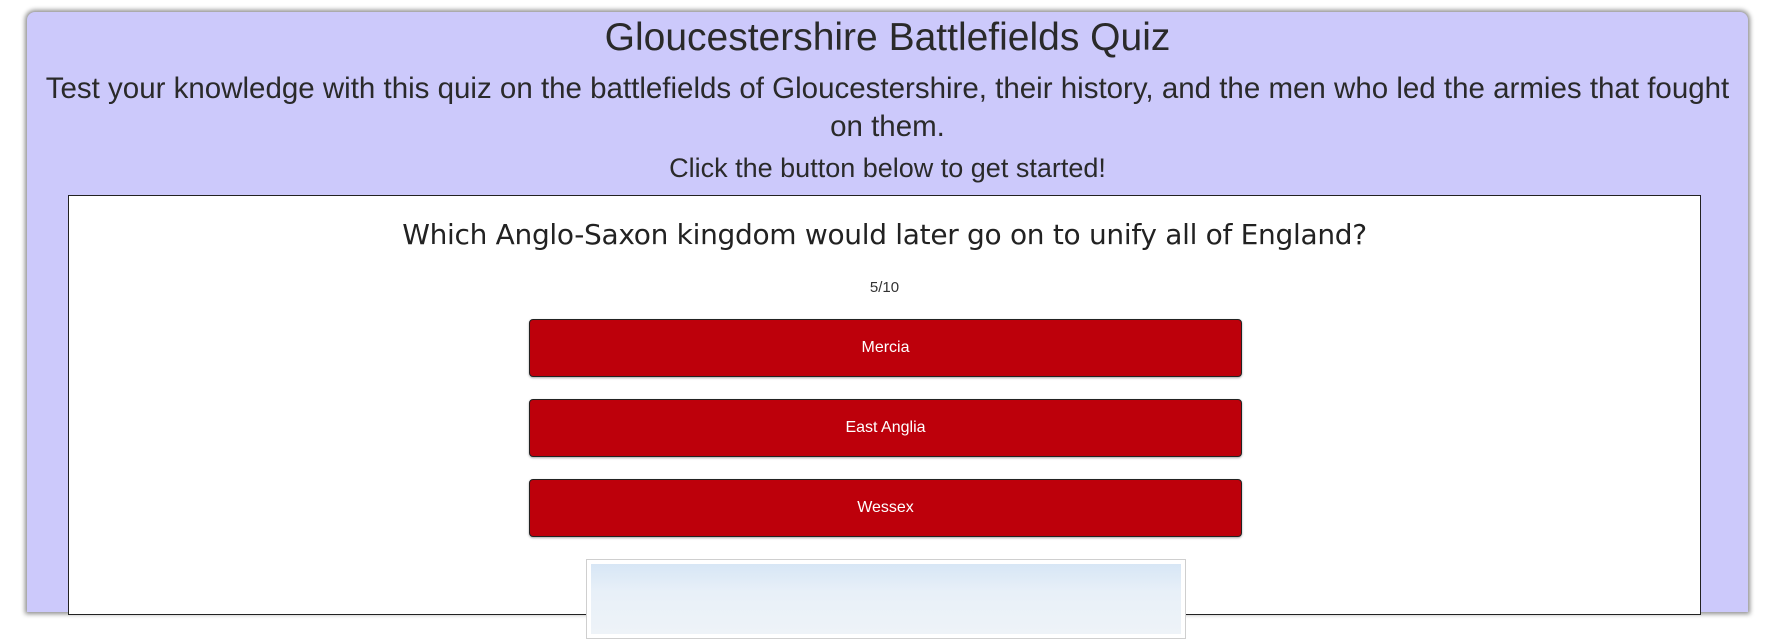 The image size is (1773, 639). I want to click on answer-button-mercia: Mercia, so click(885, 348).